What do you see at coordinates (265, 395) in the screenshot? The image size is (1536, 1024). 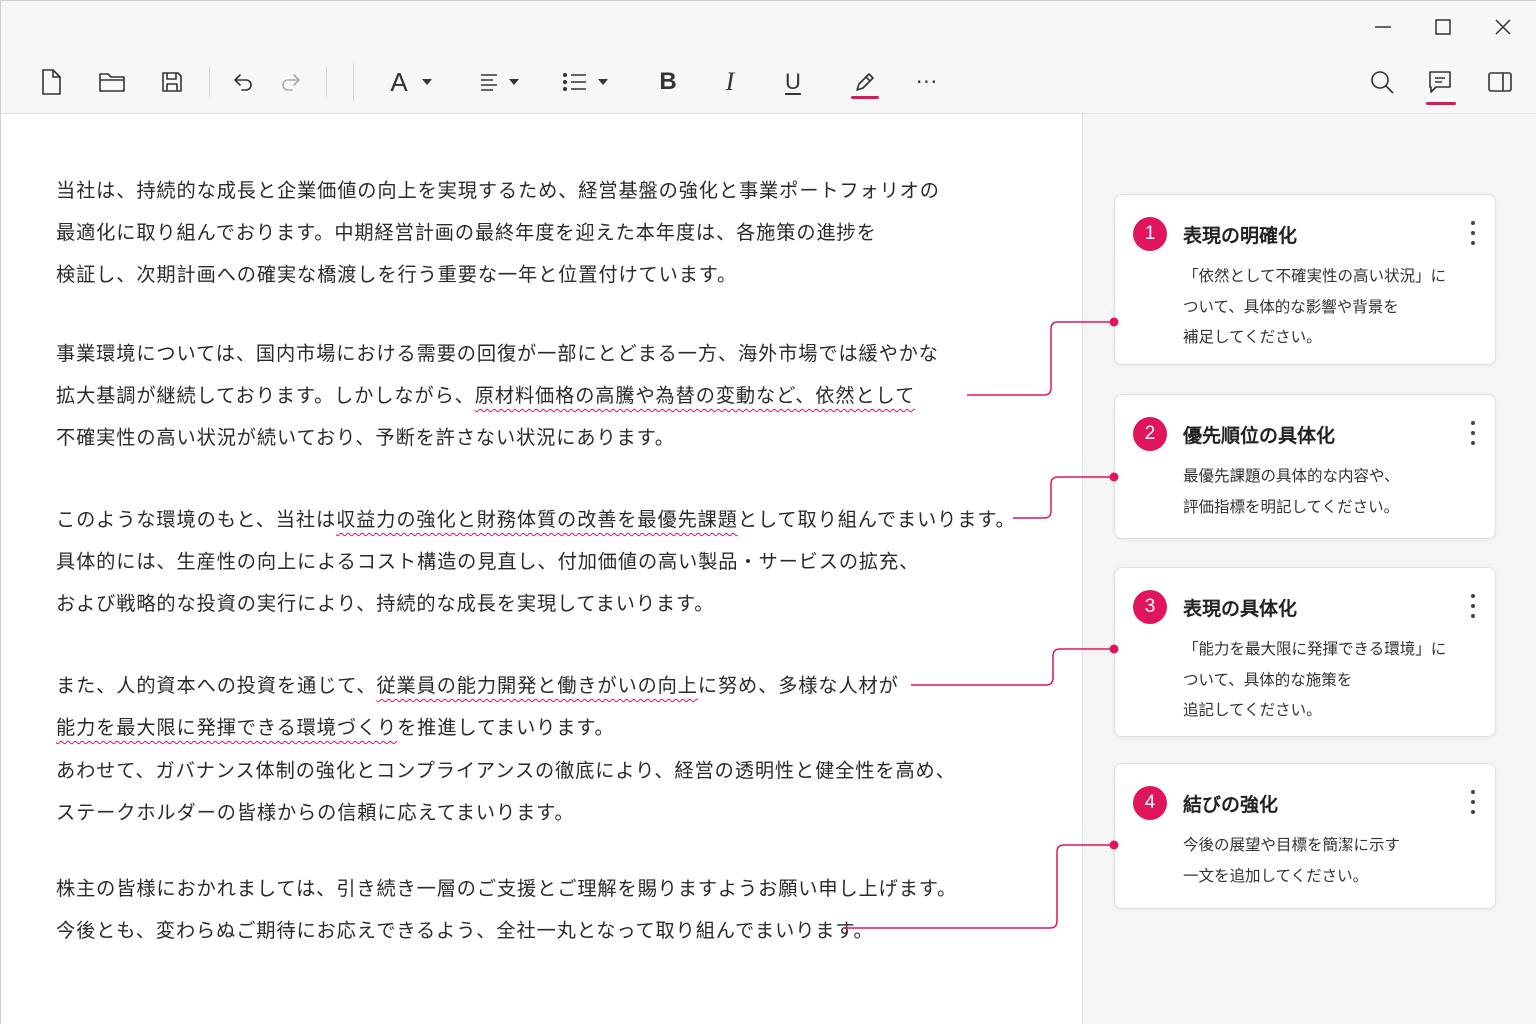 I see `text-segment: 拡大基調が継続しております。しかしながら、` at bounding box center [265, 395].